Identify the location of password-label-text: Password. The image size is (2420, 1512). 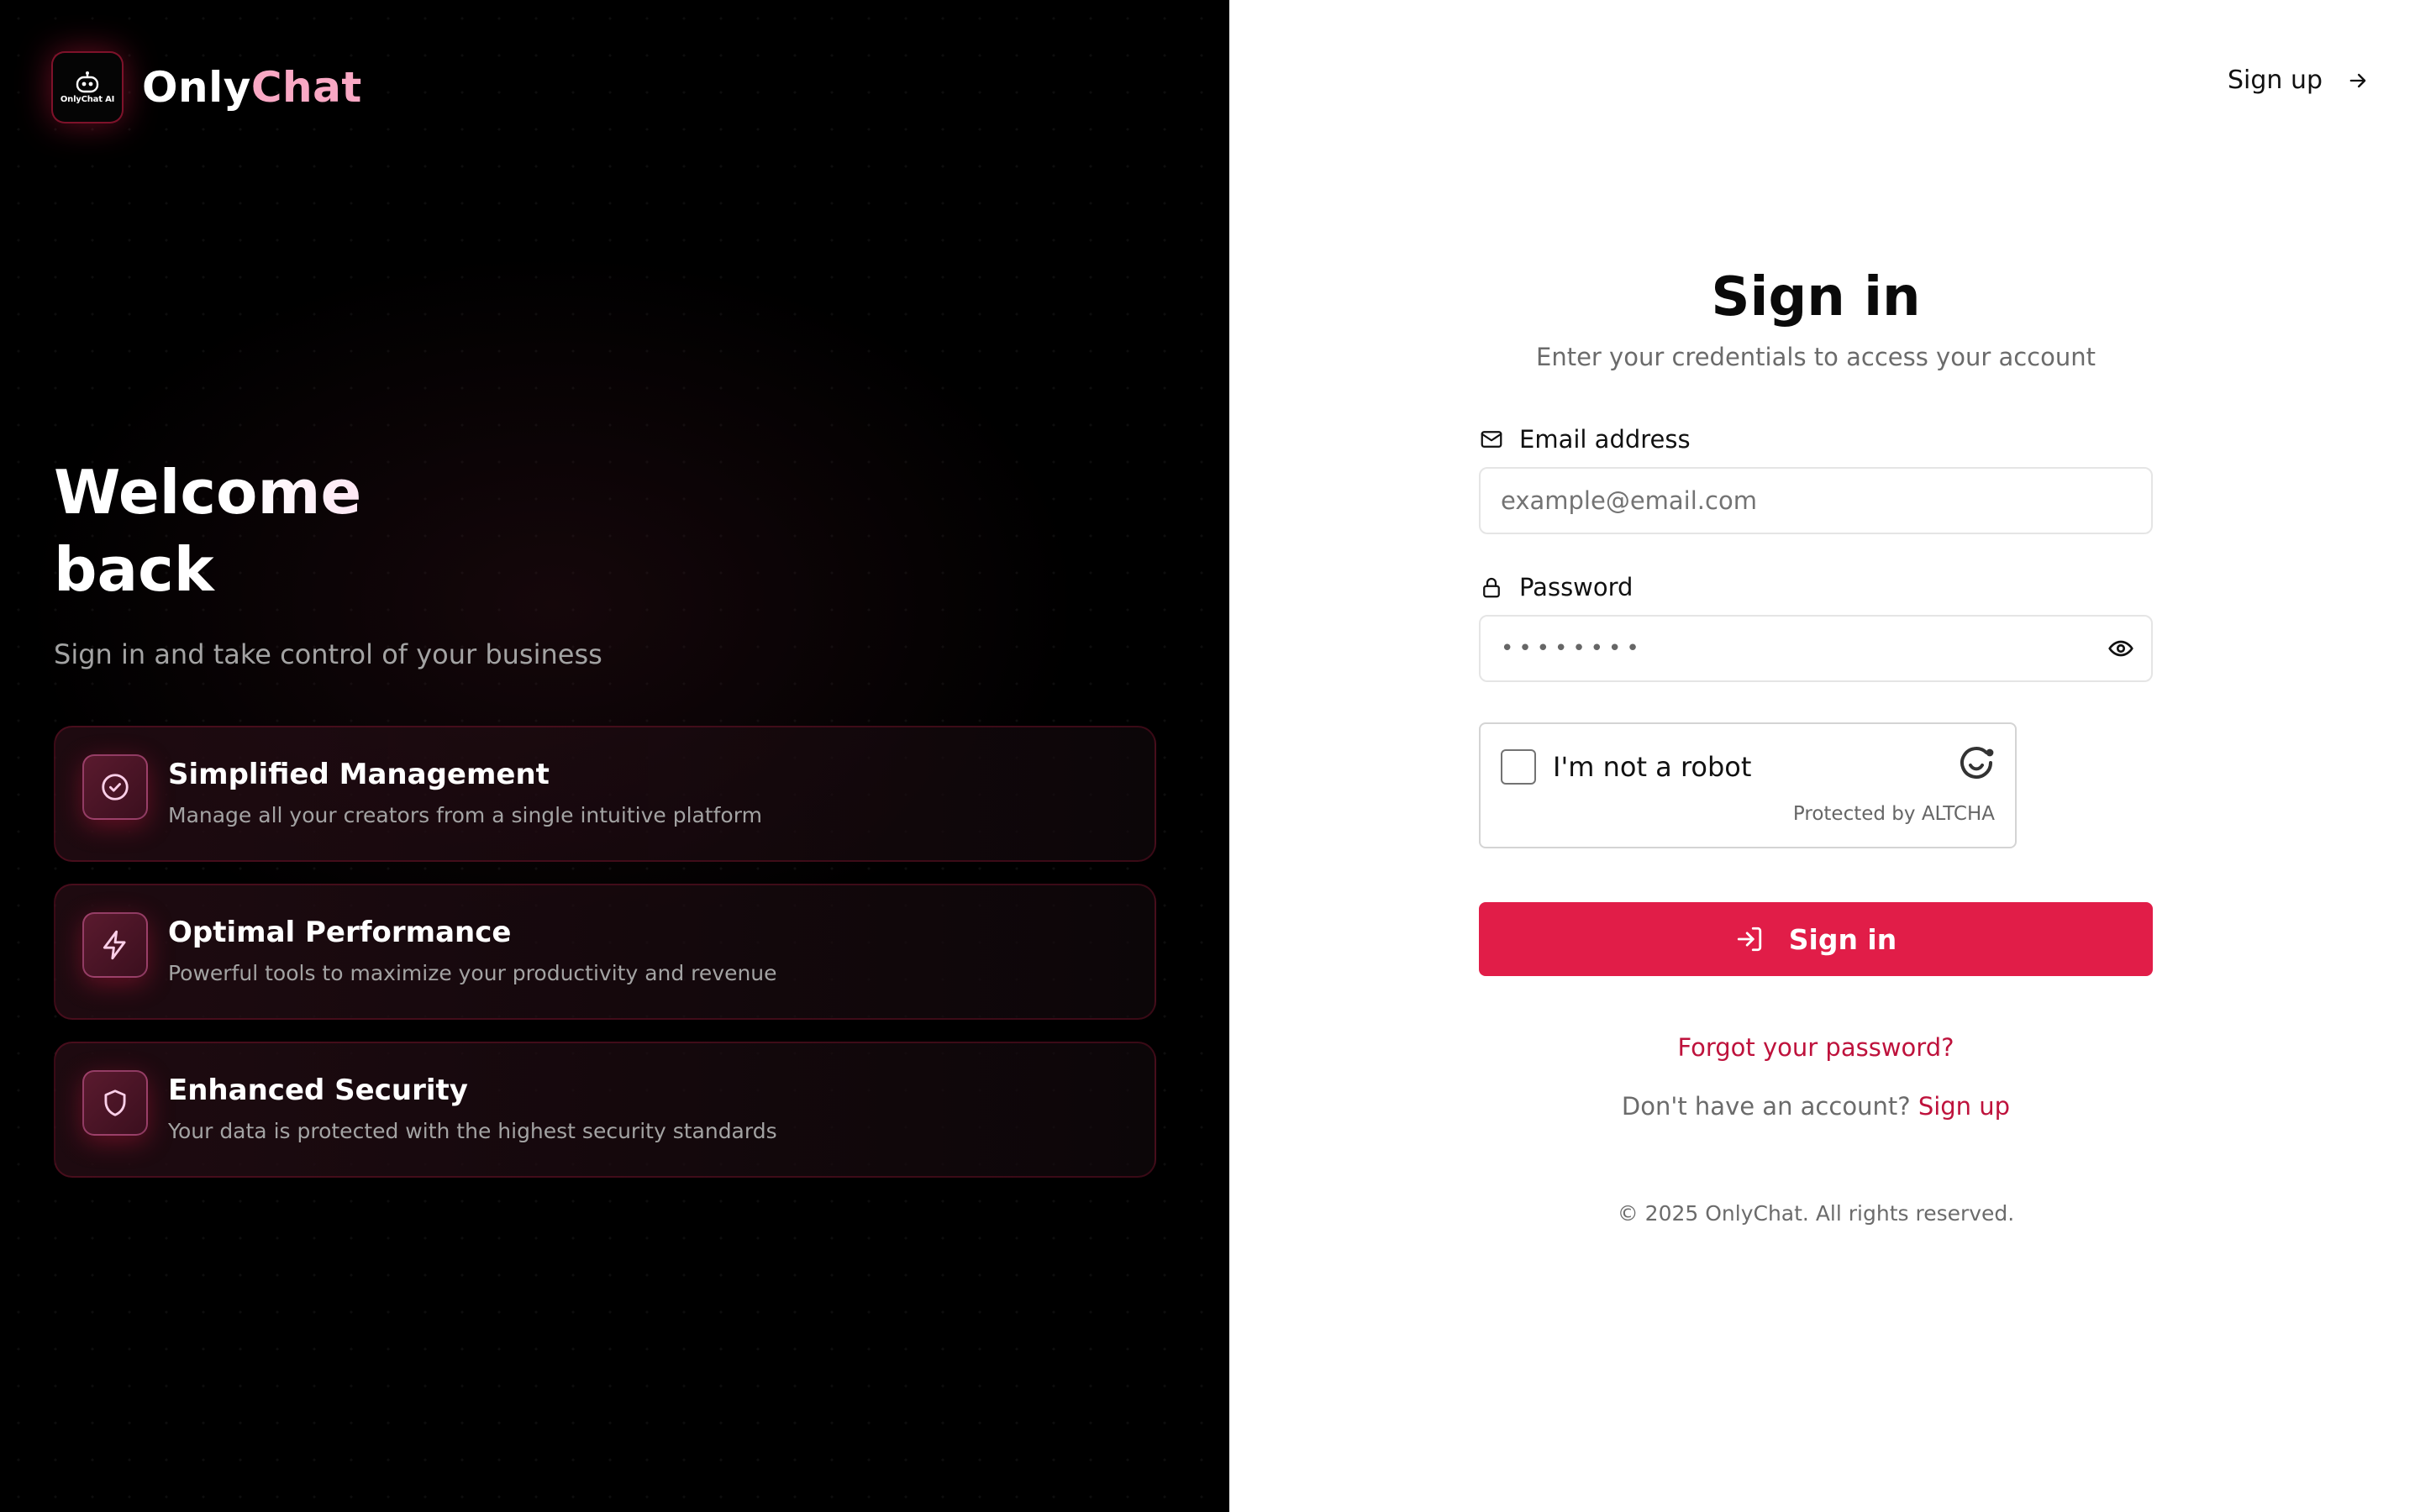
(1576, 587).